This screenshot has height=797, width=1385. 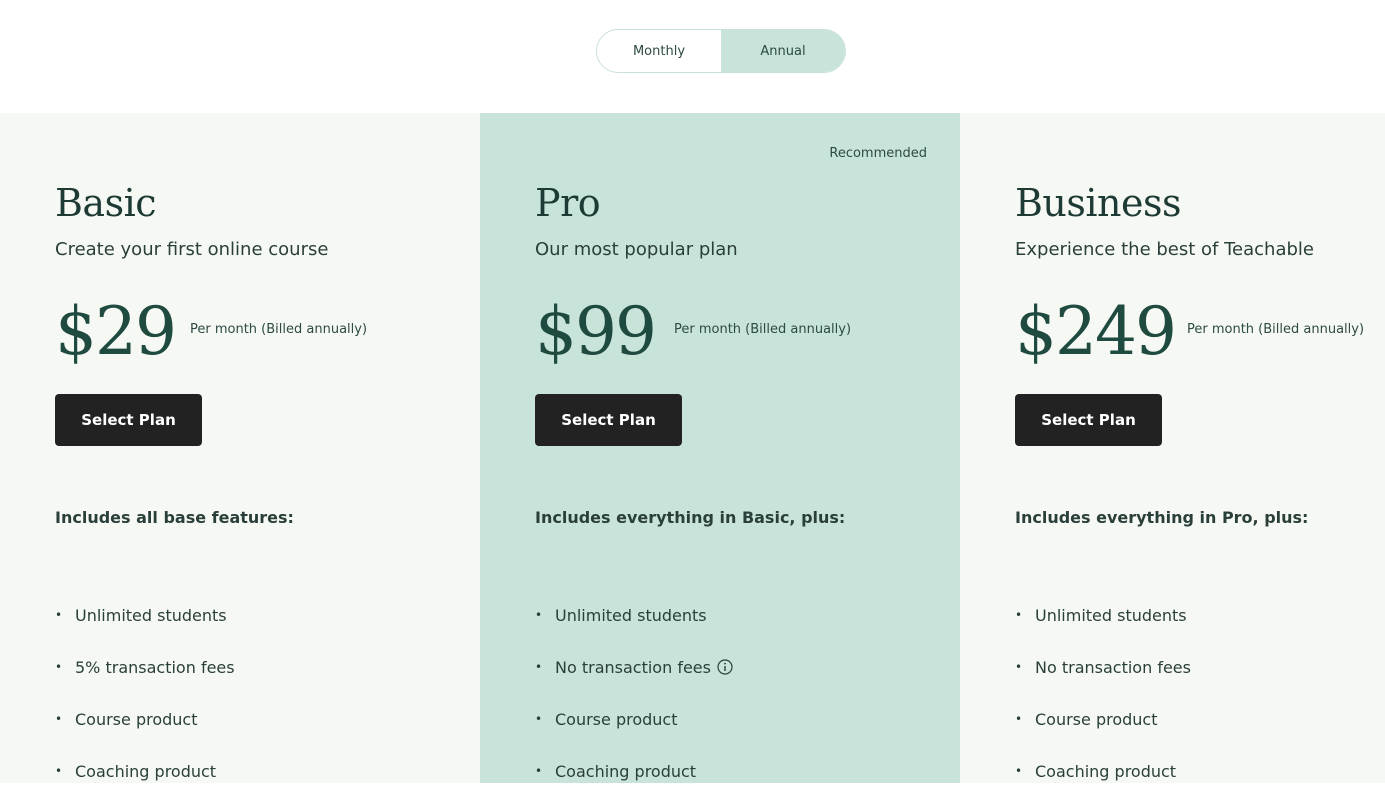 I want to click on plan-price: $29, so click(x=116, y=331).